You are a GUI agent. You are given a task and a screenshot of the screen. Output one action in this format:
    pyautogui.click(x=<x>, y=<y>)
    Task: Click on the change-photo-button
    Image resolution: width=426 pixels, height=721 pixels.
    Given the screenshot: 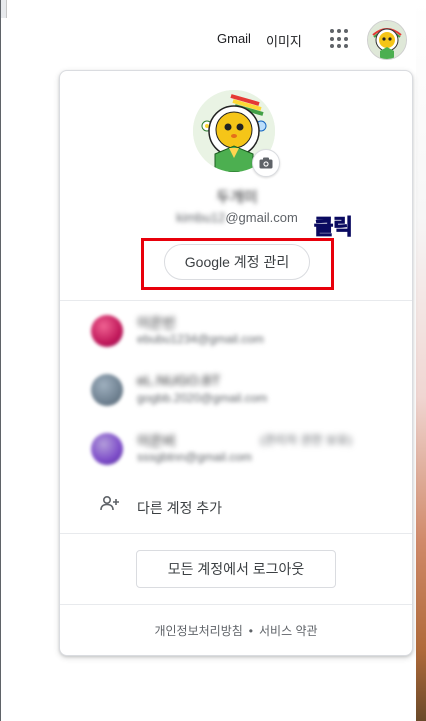 What is the action you would take?
    pyautogui.click(x=266, y=163)
    